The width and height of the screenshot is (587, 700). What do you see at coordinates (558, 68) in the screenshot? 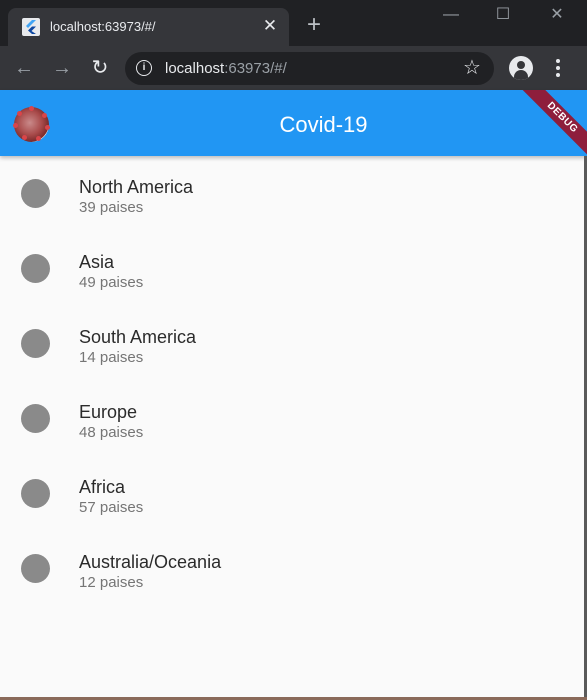
I see `menu-icon` at bounding box center [558, 68].